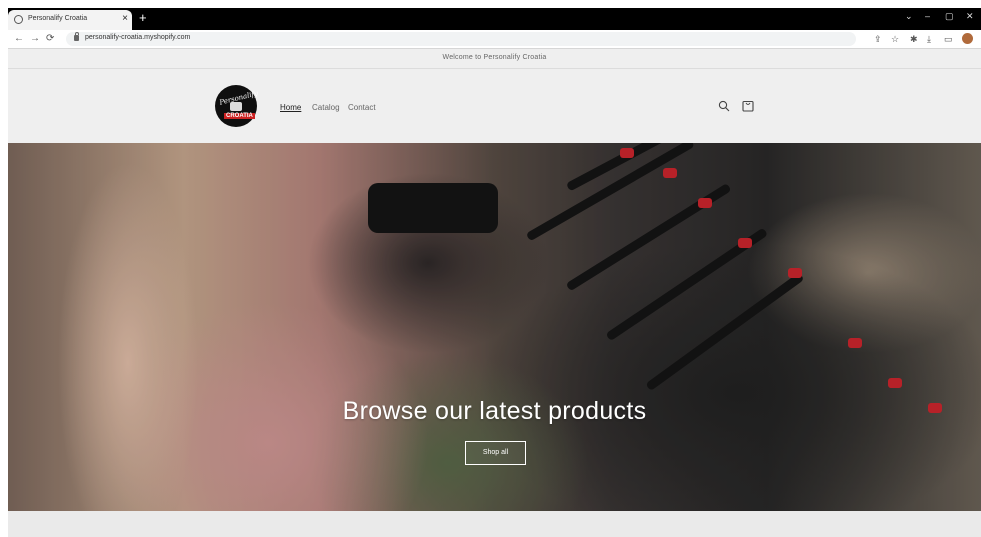 This screenshot has width=981, height=537. Describe the element at coordinates (494, 411) in the screenshot. I see `hero-headline: Browse our latest products` at that location.